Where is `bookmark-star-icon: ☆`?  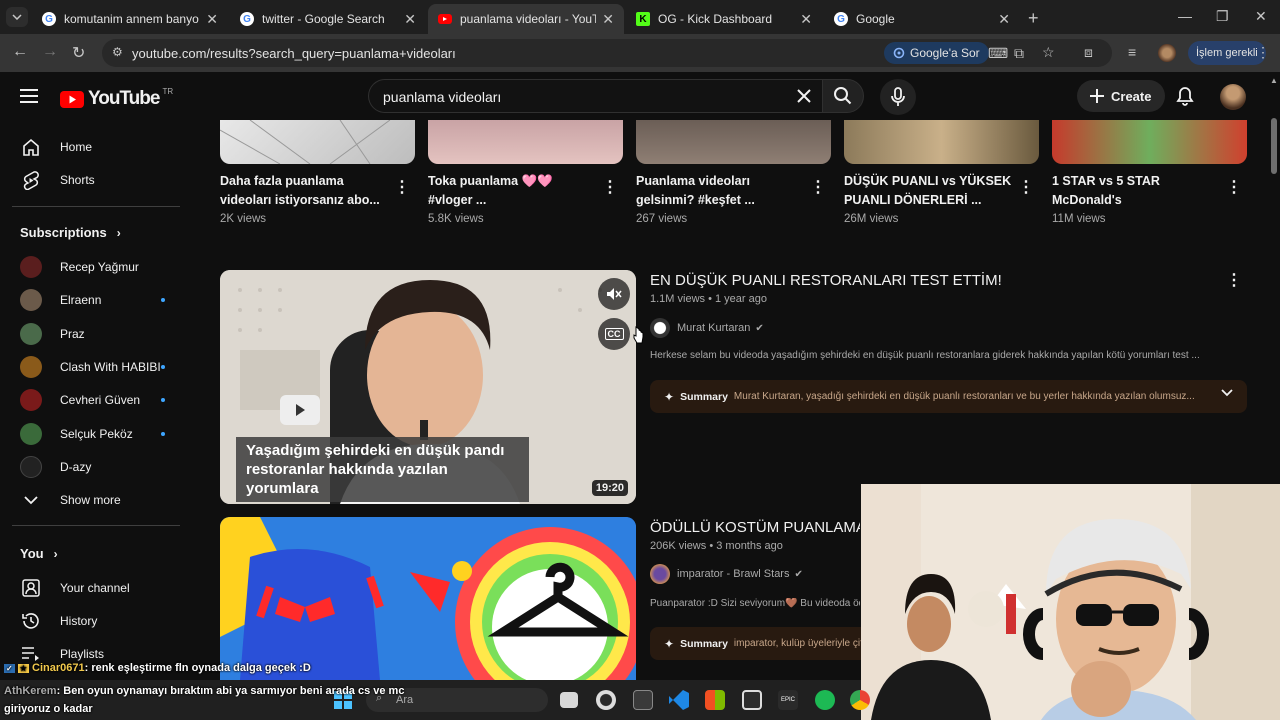 bookmark-star-icon: ☆ is located at coordinates (1048, 52).